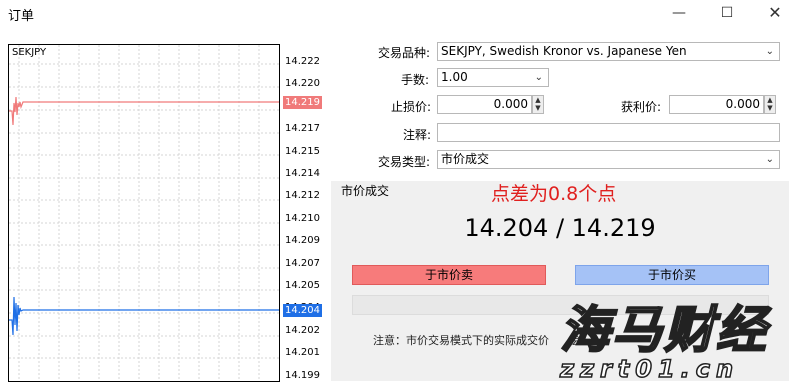 The width and height of the screenshot is (800, 389). Describe the element at coordinates (554, 194) in the screenshot. I see `spread-annotation: 点差为0.8个点` at that location.